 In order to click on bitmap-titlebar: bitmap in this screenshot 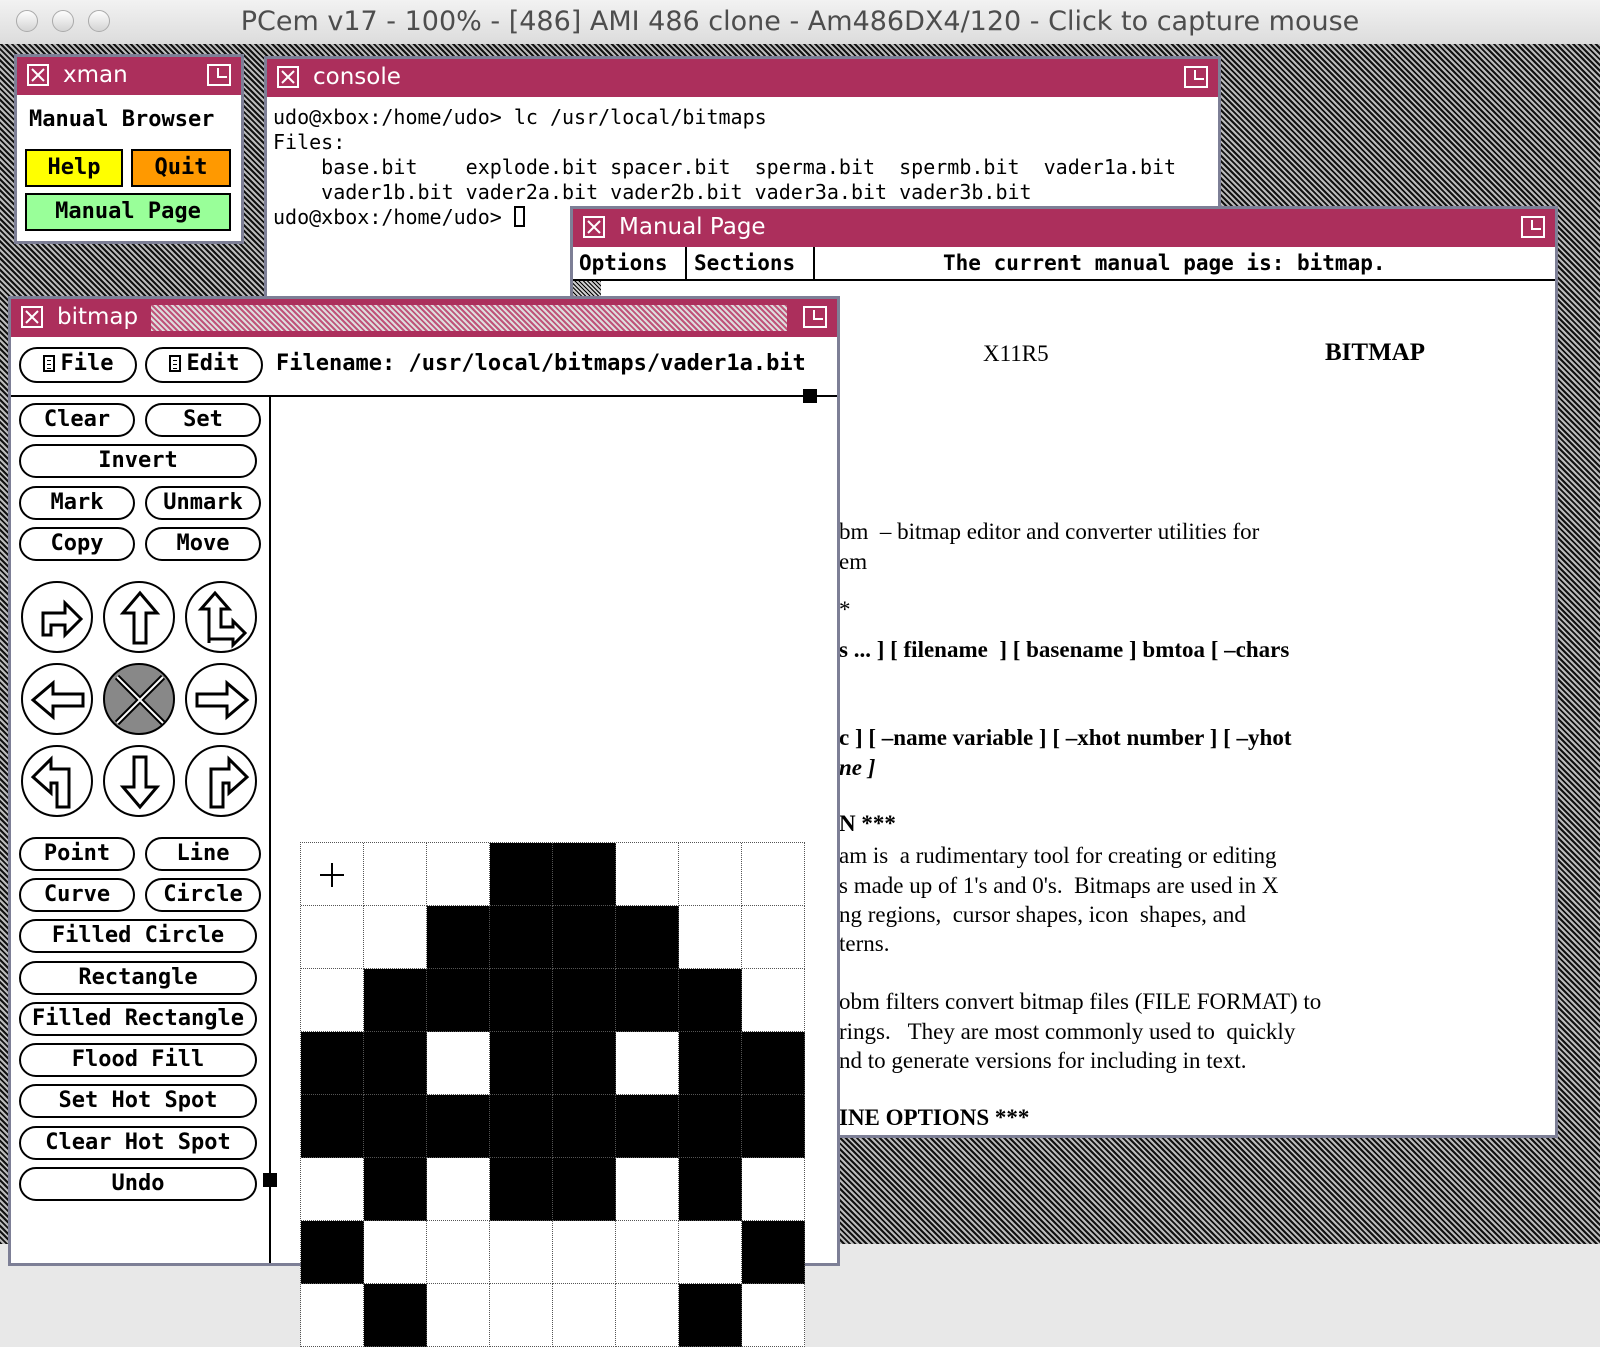, I will do `click(424, 318)`.